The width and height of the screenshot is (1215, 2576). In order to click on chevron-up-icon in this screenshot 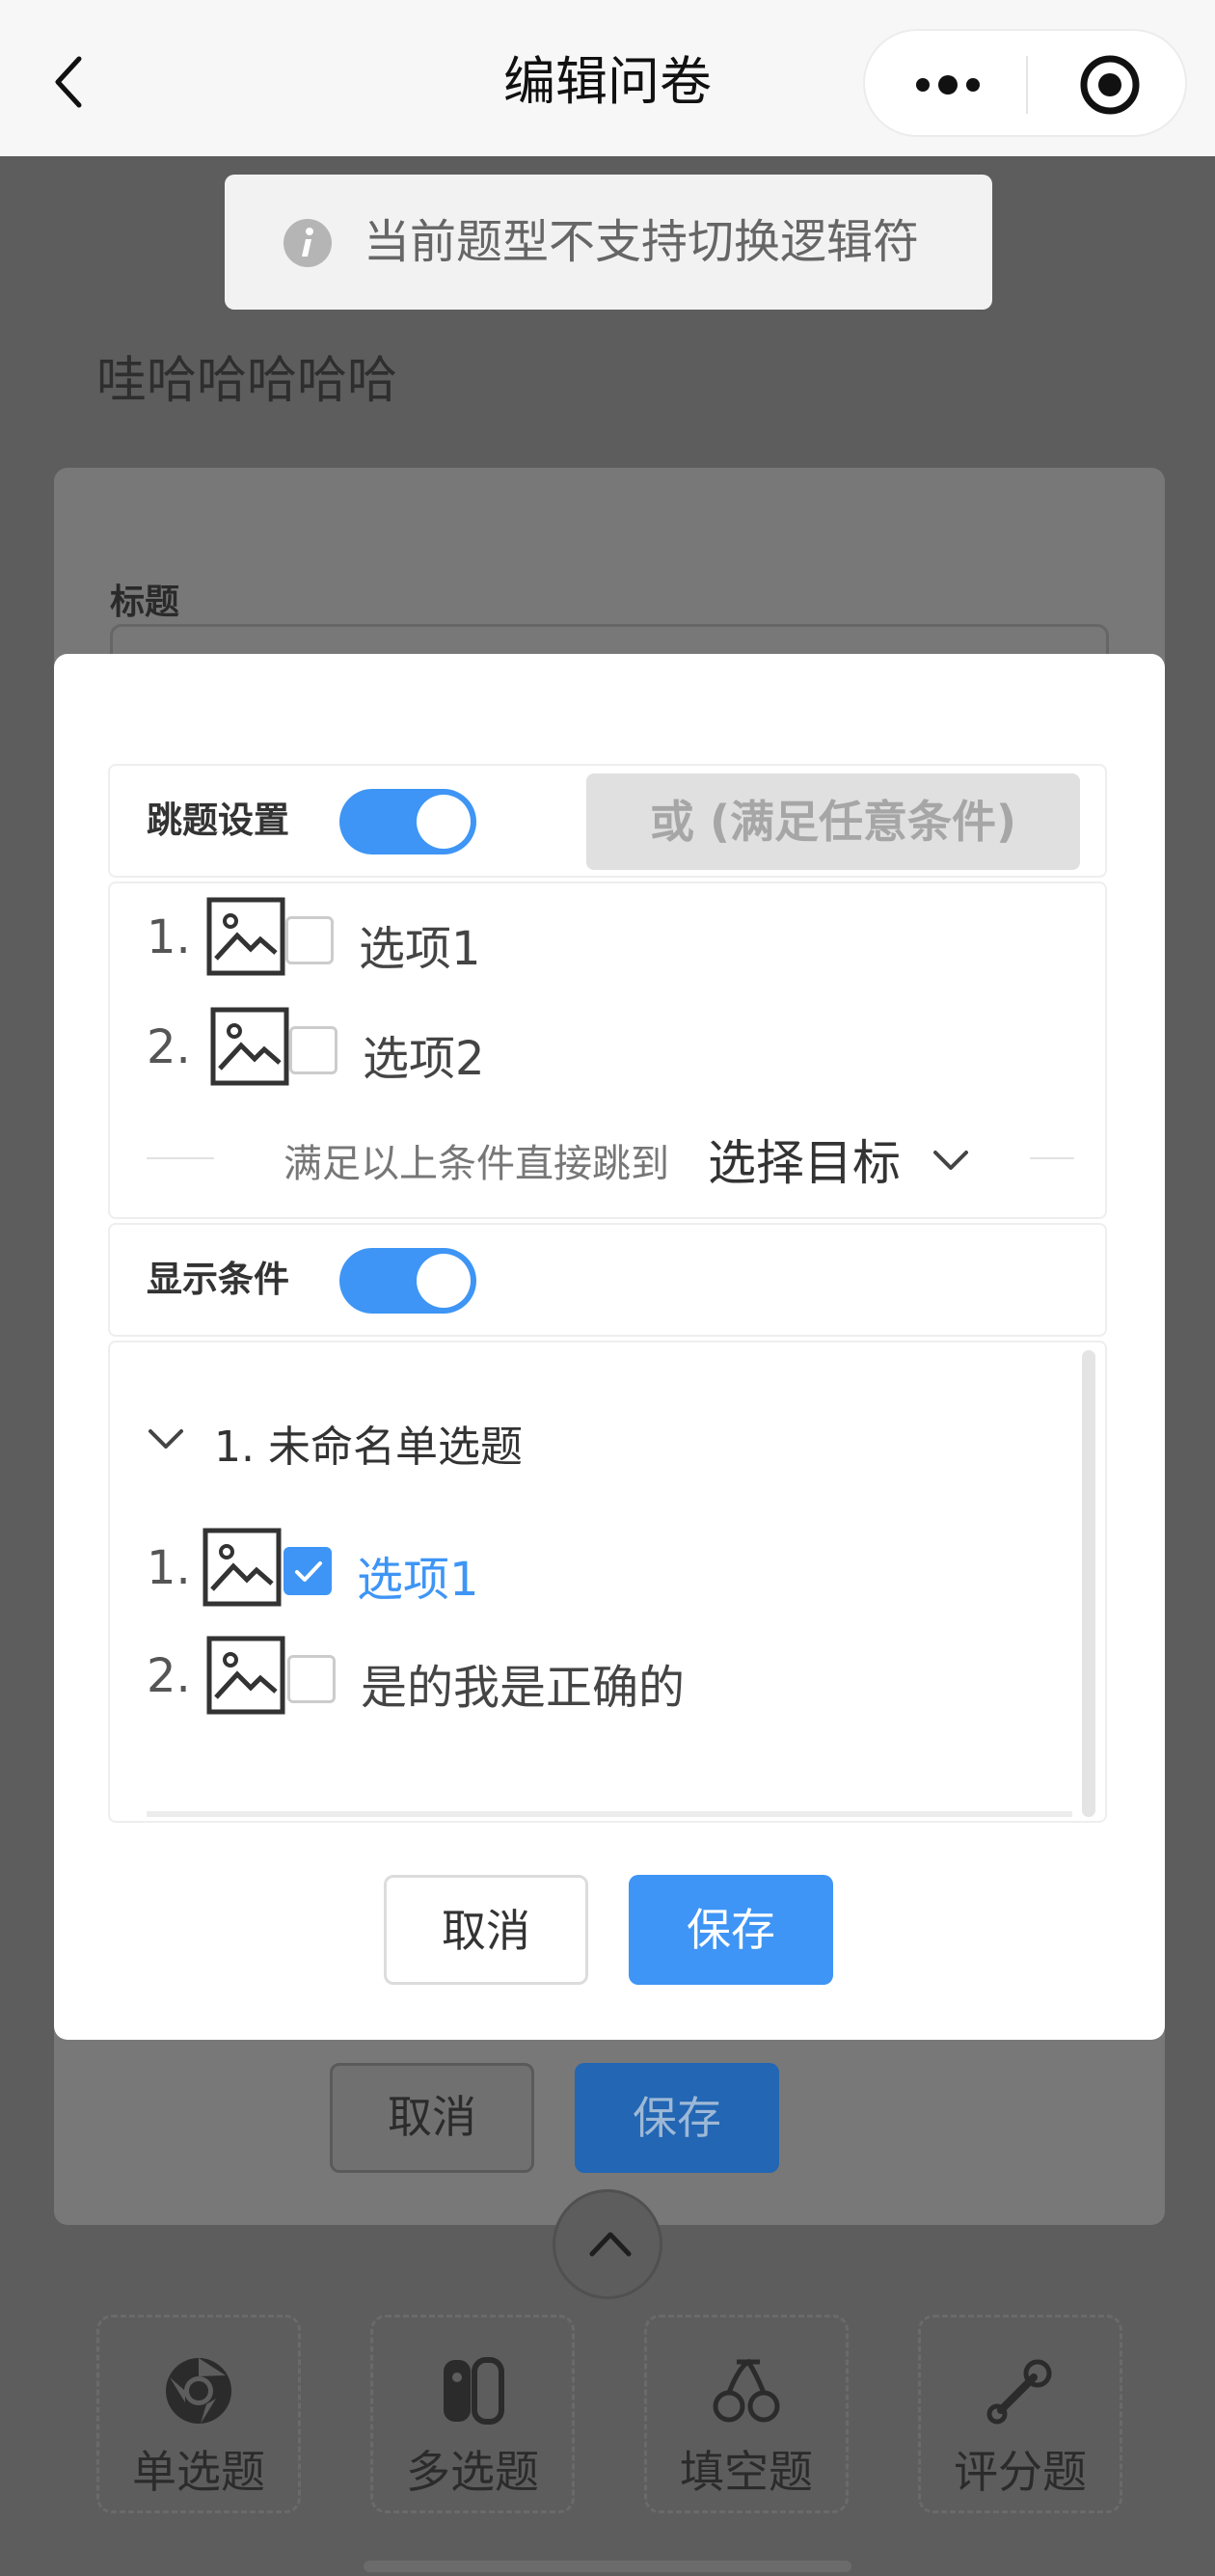, I will do `click(610, 2244)`.